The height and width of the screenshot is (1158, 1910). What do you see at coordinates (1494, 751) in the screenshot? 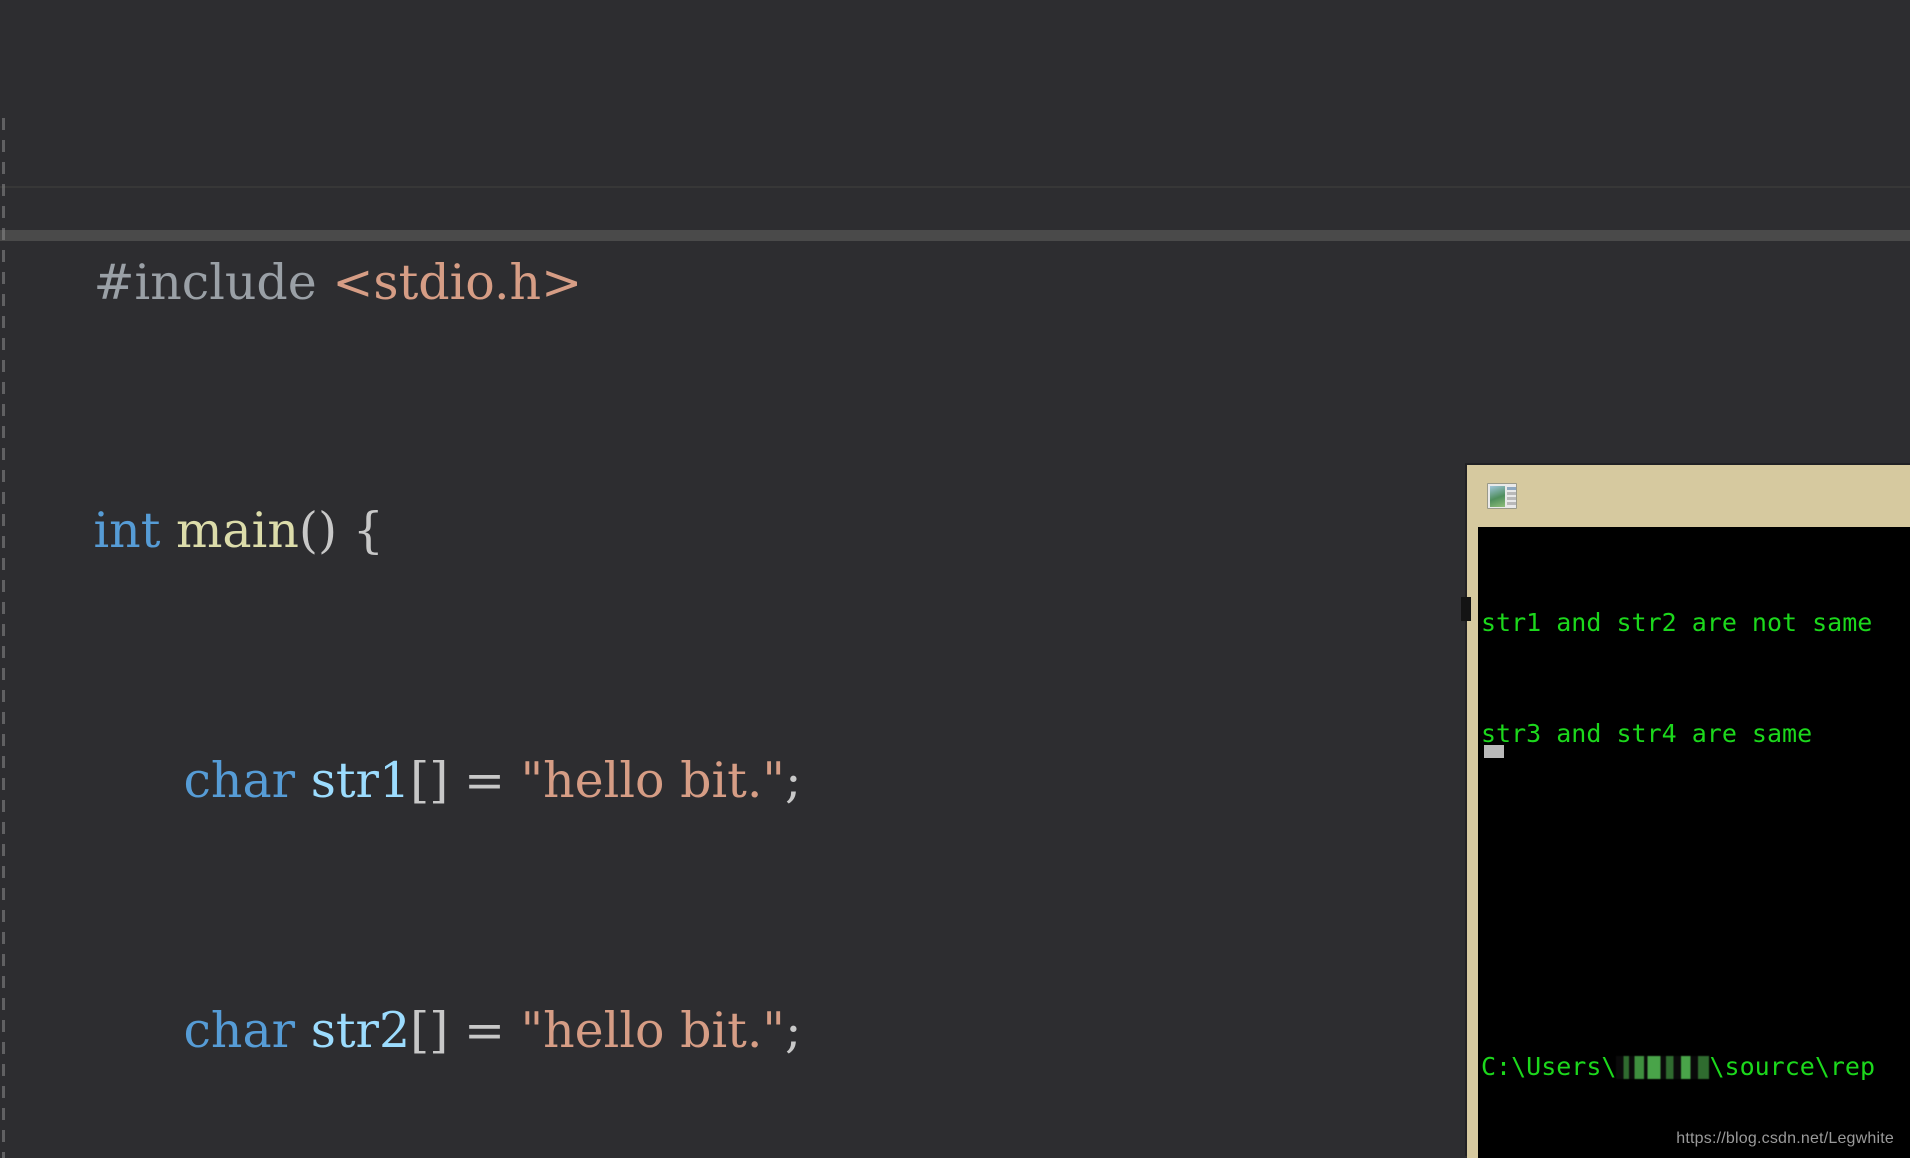
I see `console-block-cursor` at bounding box center [1494, 751].